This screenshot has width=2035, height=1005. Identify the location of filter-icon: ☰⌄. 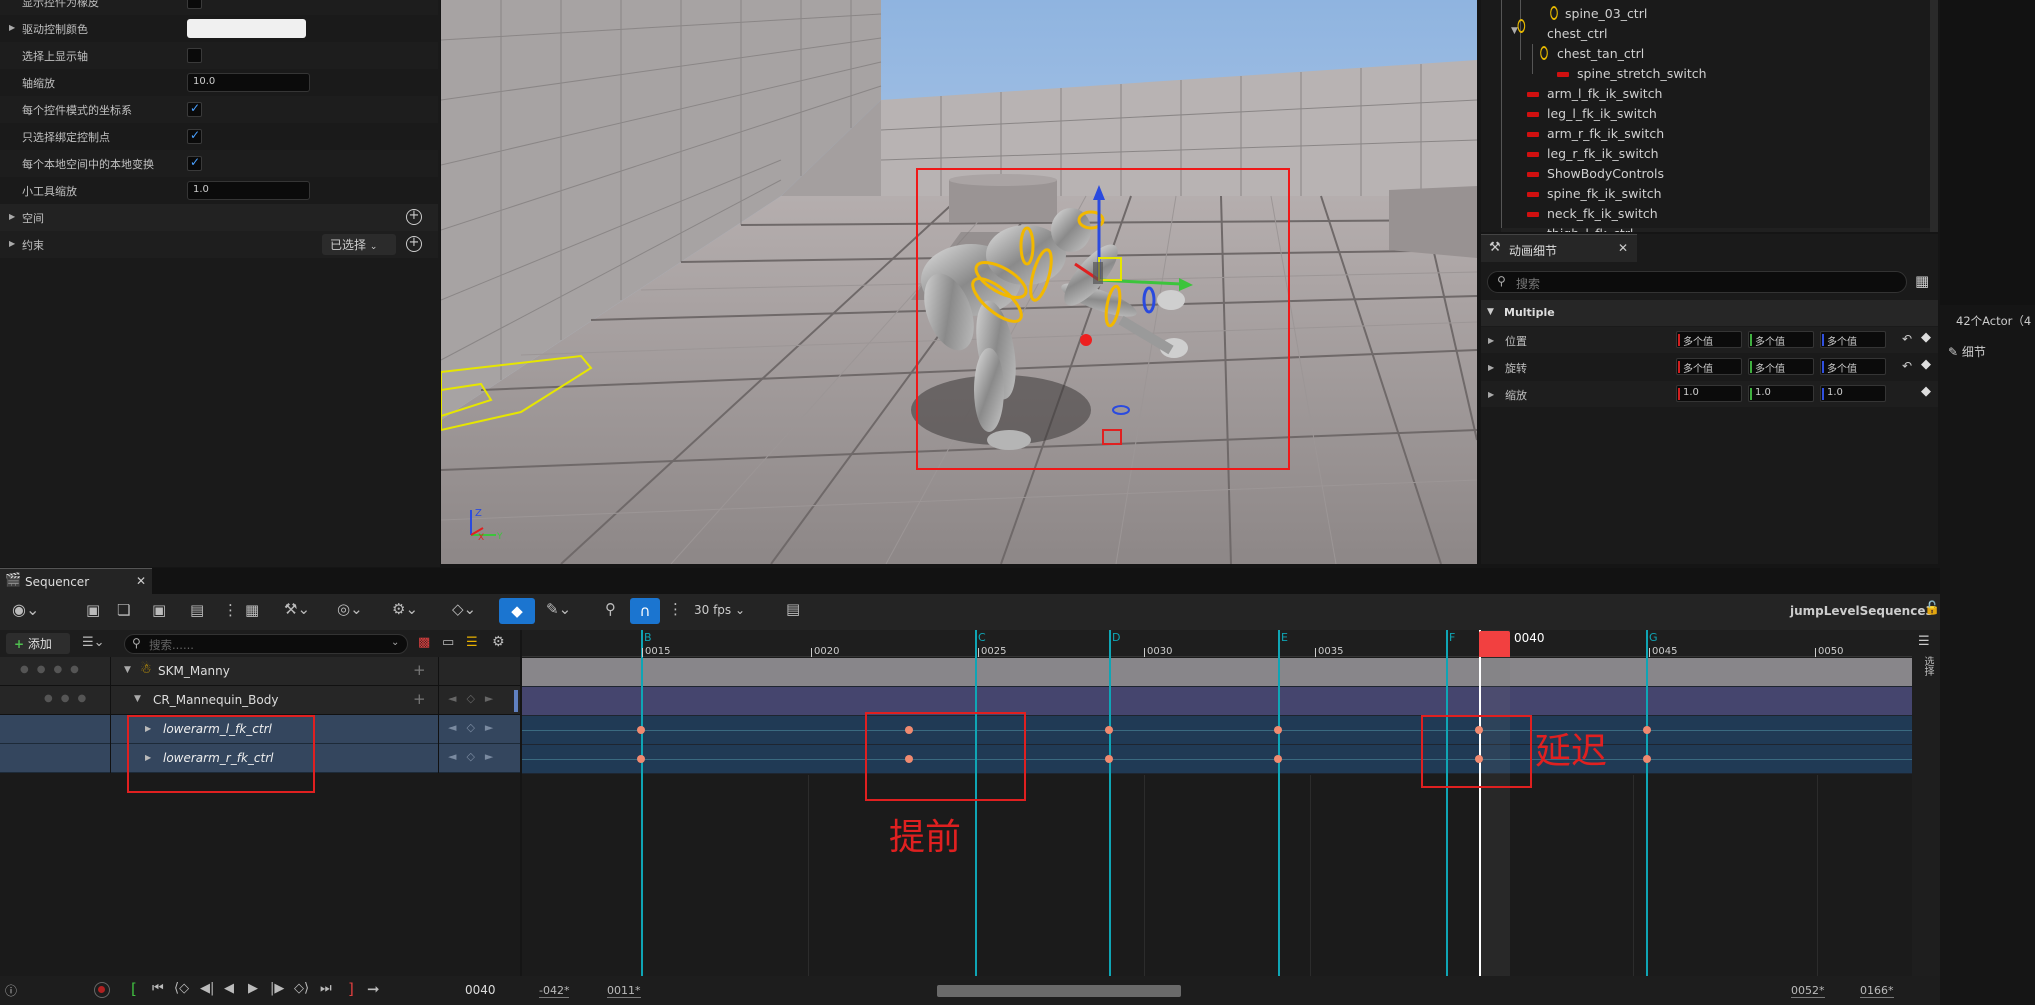
(93, 642).